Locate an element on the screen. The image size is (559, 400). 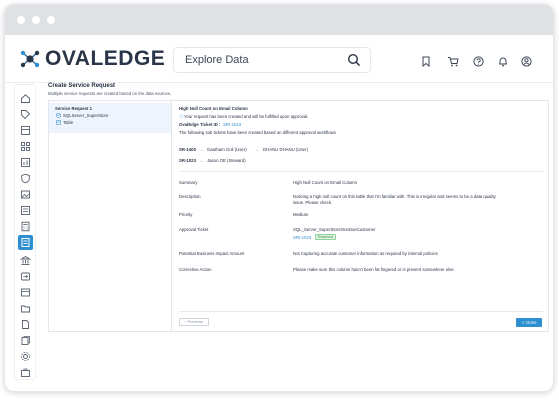
field-label: Approval Ticket is located at coordinates (194, 229).